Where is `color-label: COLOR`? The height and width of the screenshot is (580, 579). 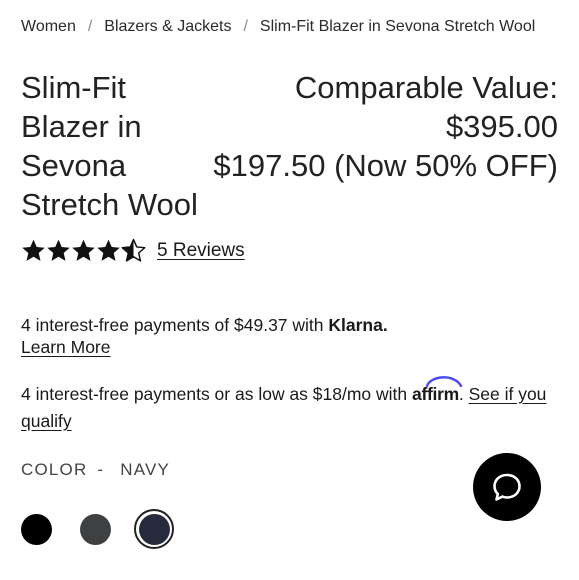 color-label: COLOR is located at coordinates (54, 469).